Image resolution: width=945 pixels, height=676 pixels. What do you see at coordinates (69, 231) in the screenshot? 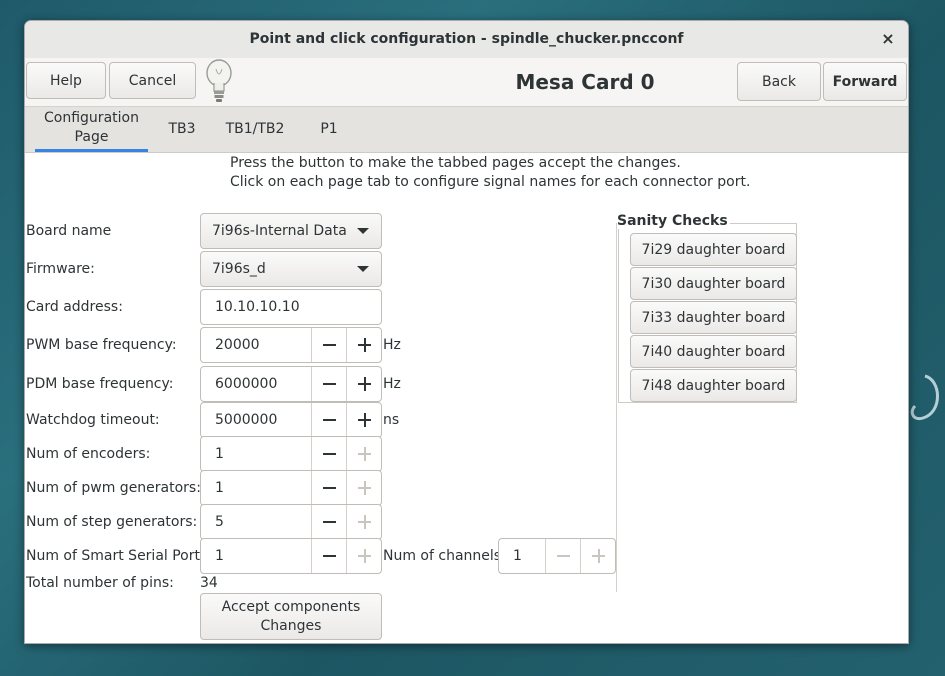
I see `board-name-label: Board name` at bounding box center [69, 231].